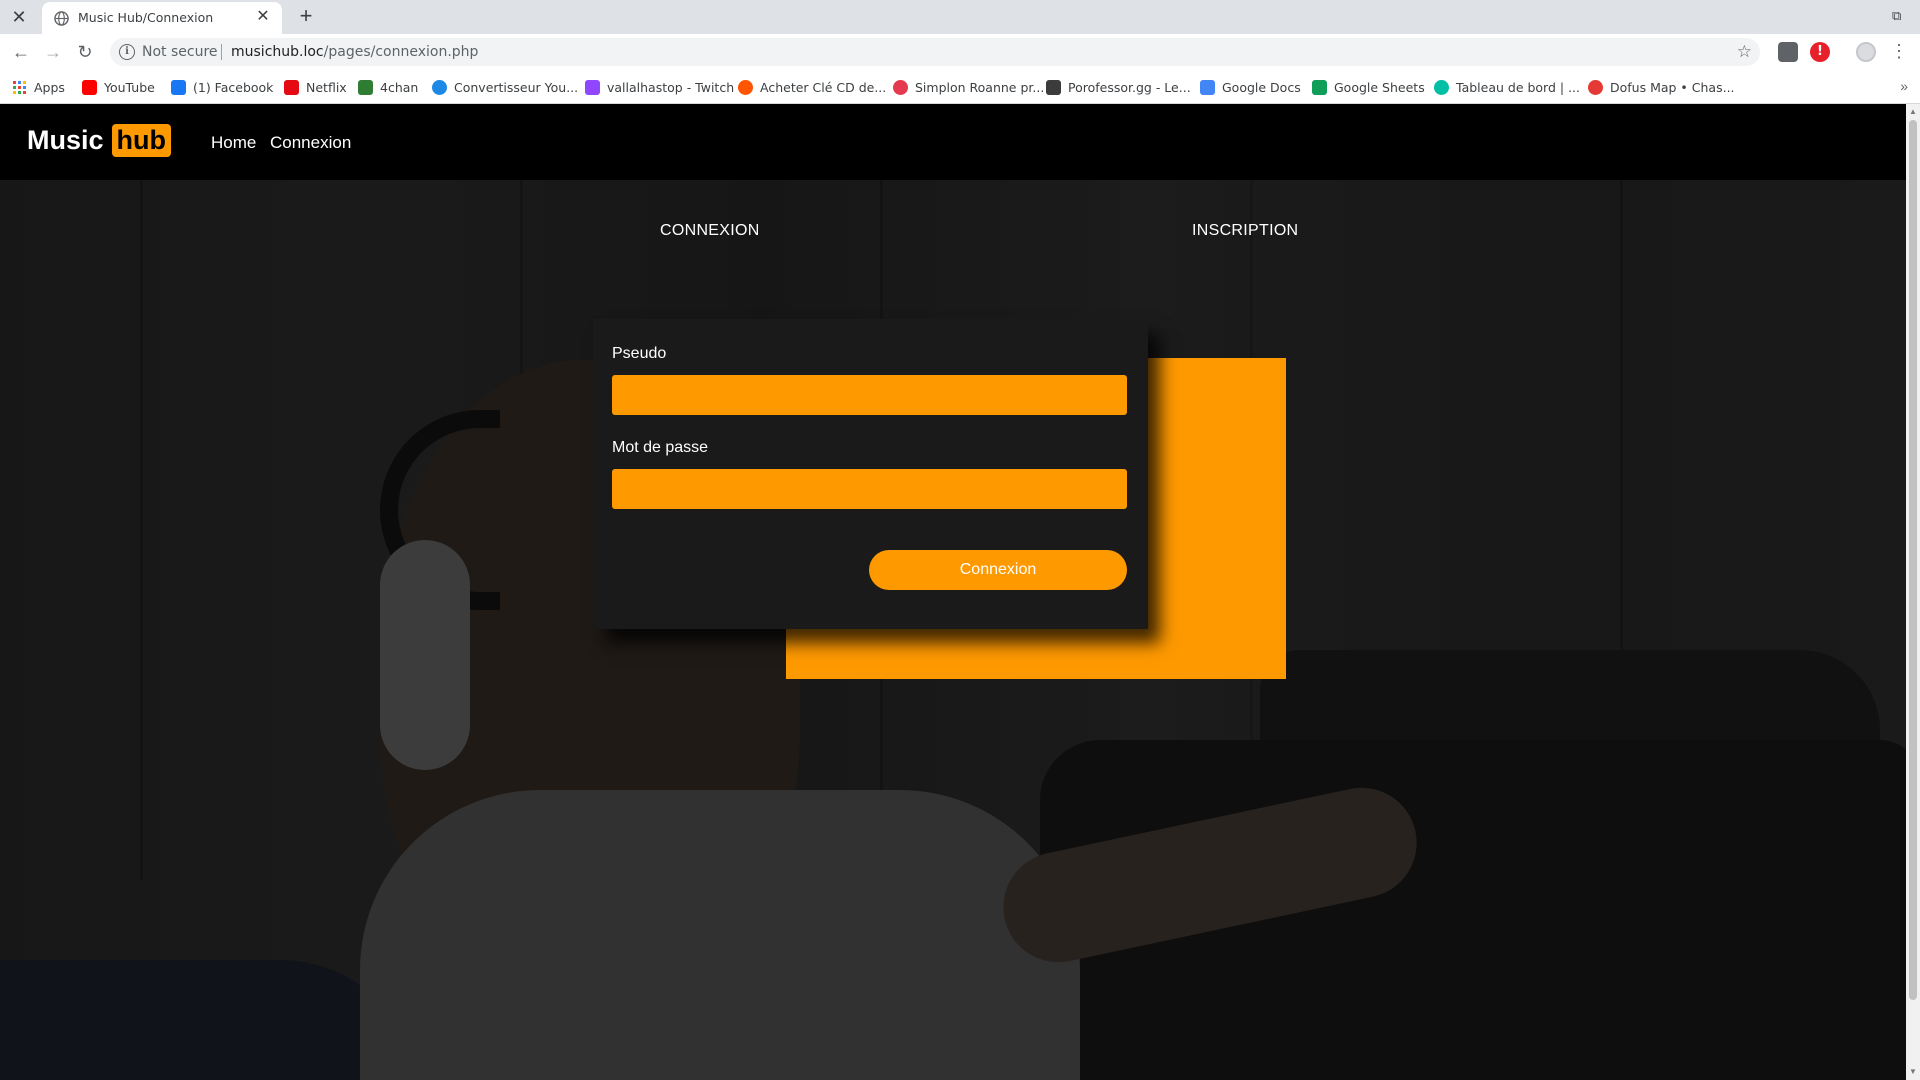 The image size is (1920, 1080). Describe the element at coordinates (998, 570) in the screenshot. I see `connexion-submit-button: Connexion` at that location.